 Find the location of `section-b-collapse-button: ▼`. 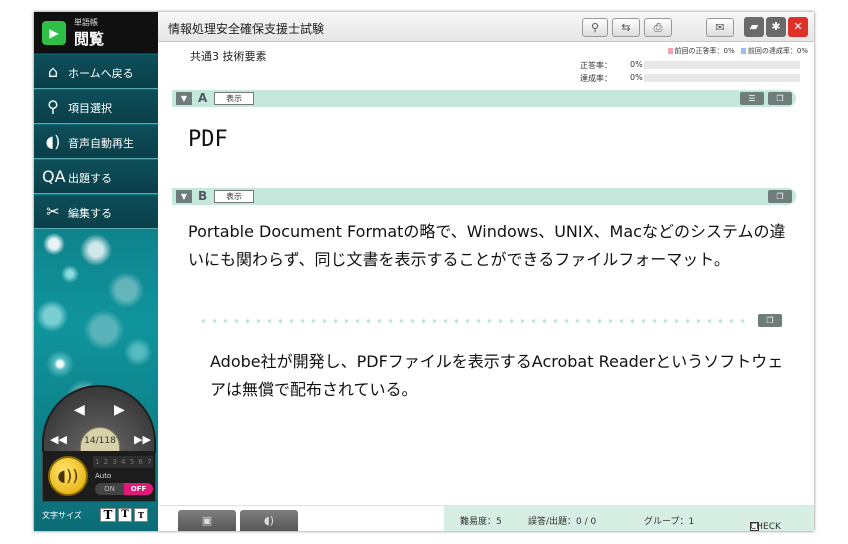

section-b-collapse-button: ▼ is located at coordinates (184, 196).